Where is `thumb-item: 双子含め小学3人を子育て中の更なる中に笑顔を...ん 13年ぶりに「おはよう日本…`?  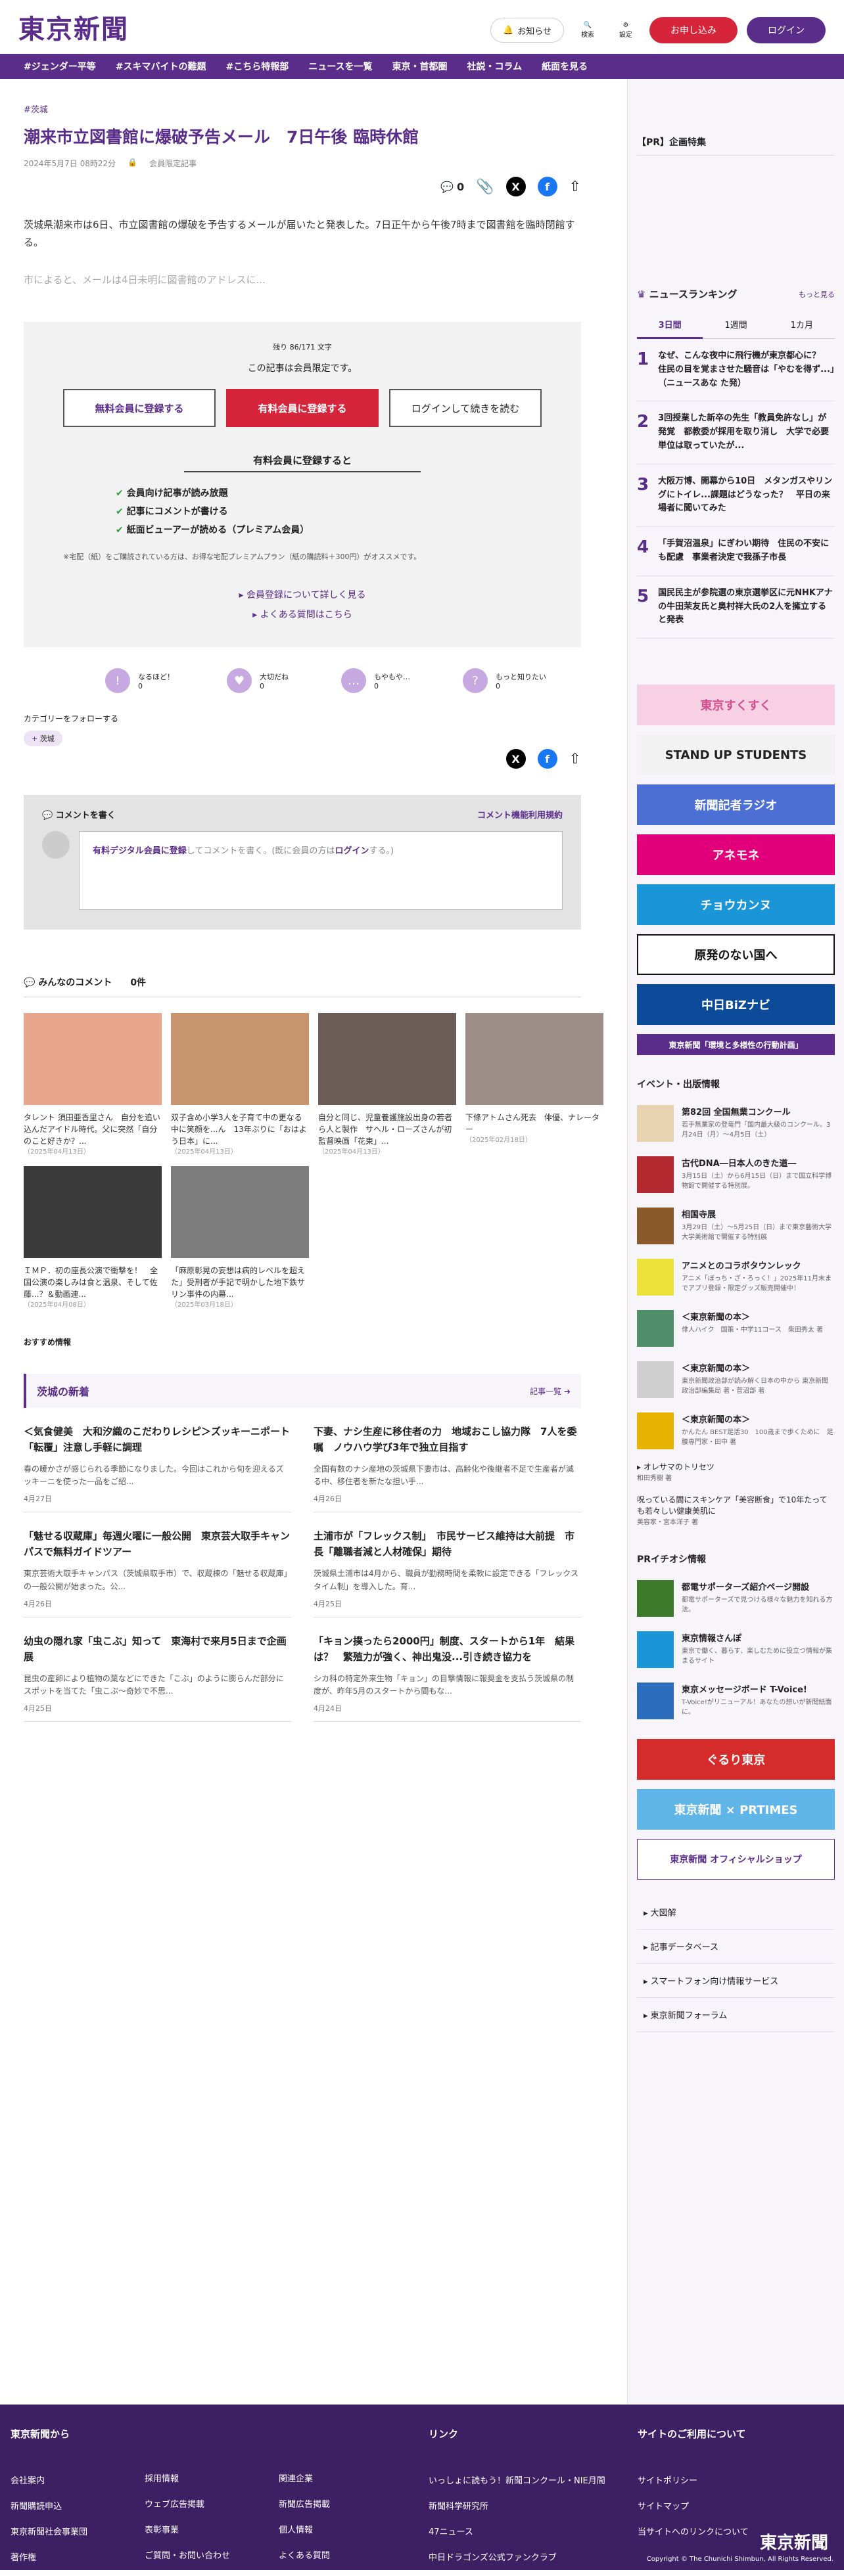
thumb-item: 双子含め小学3人を子育て中の更なる中に笑顔を...ん 13年ぶりに「おはよう日本… is located at coordinates (240, 1085).